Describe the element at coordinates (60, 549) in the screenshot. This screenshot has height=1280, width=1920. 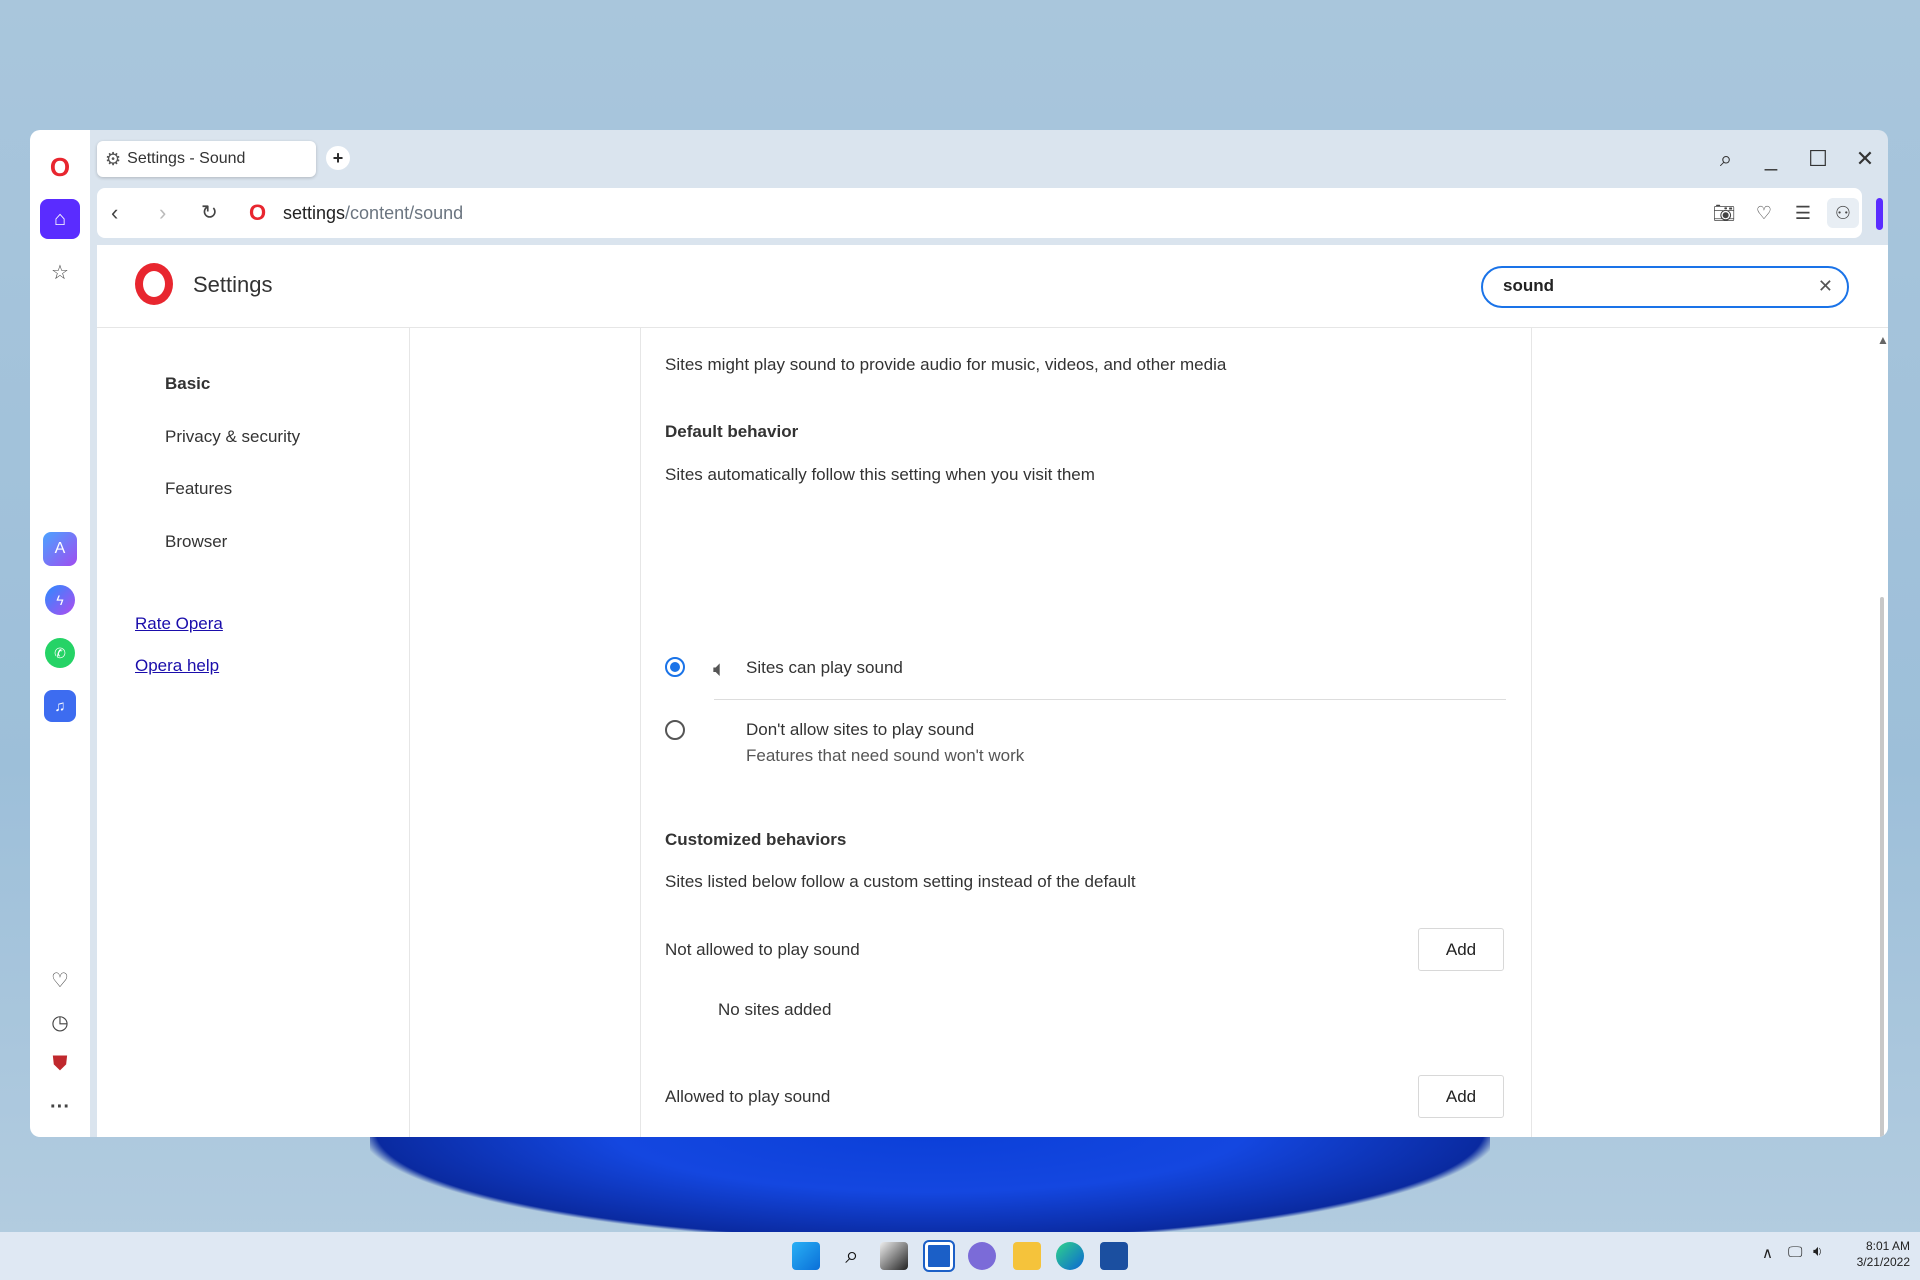
I see `aria-icon: A` at that location.